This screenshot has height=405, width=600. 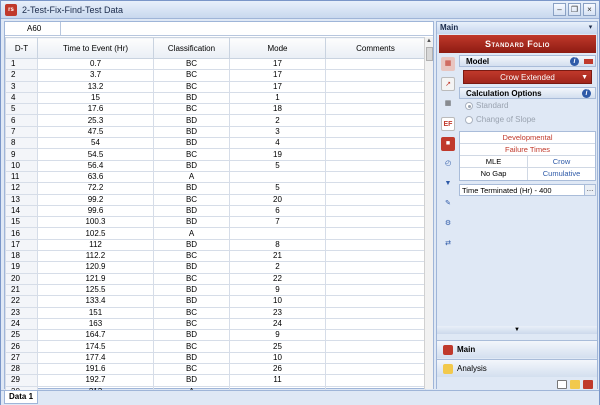 I want to click on minimize-panel-icon, so click(x=588, y=384).